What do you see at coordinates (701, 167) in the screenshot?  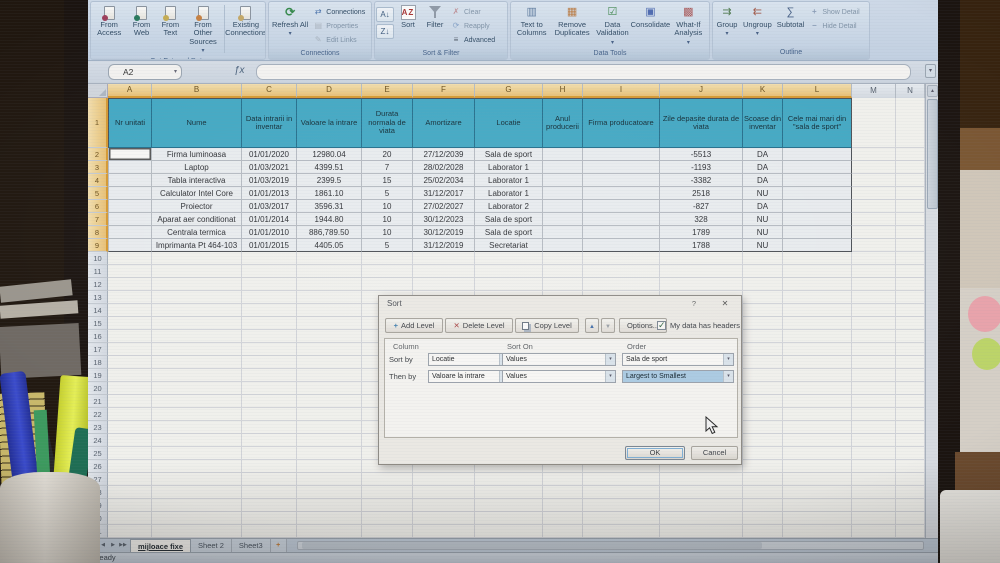 I see `cell: -1193` at bounding box center [701, 167].